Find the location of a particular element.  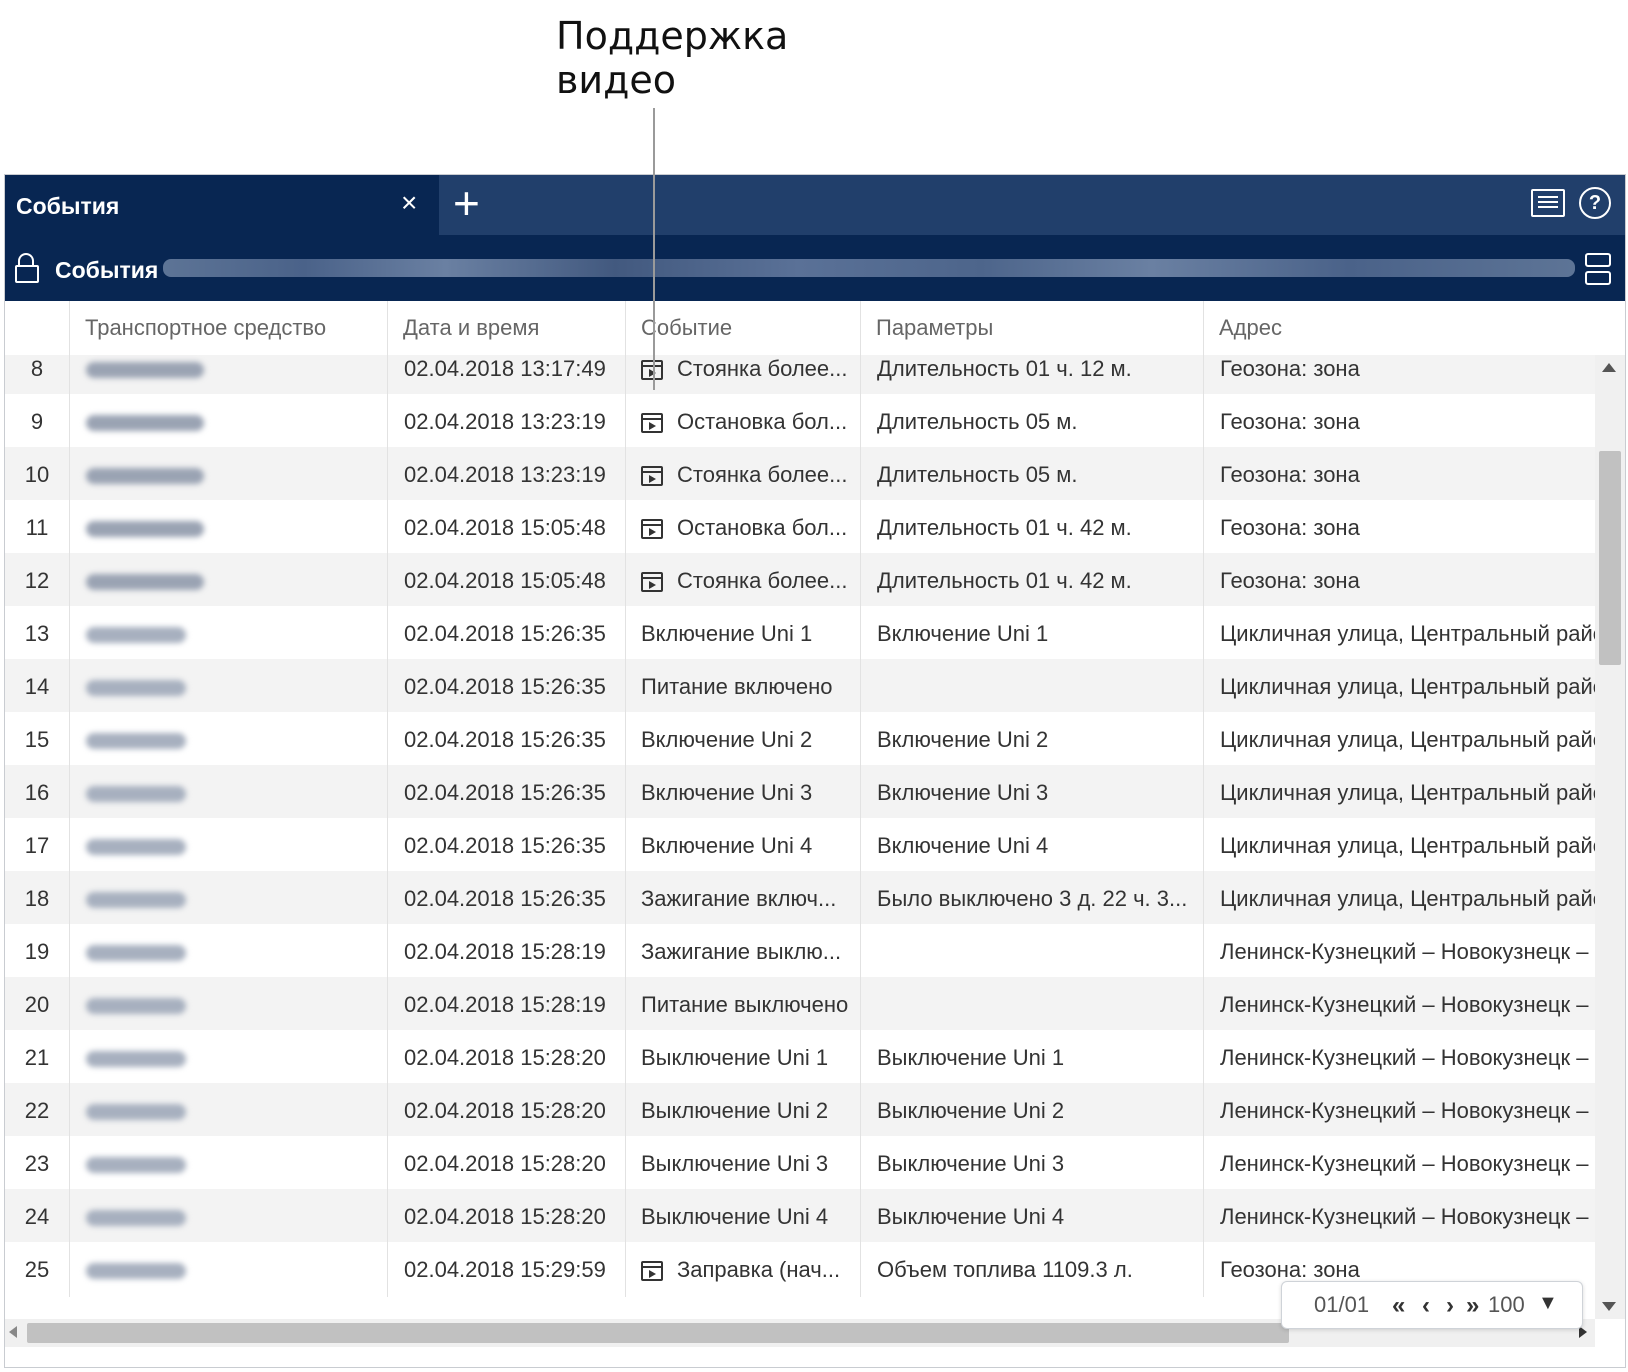

row-number-text: 20 is located at coordinates (37, 1004).